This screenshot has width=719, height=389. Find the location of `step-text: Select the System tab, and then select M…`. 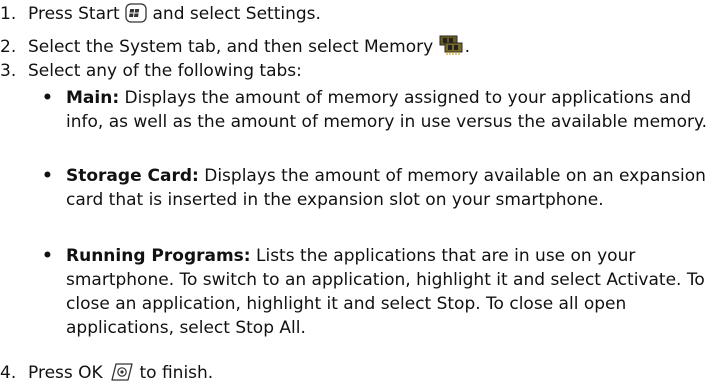

step-text: Select the System tab, and then select M… is located at coordinates (231, 47).